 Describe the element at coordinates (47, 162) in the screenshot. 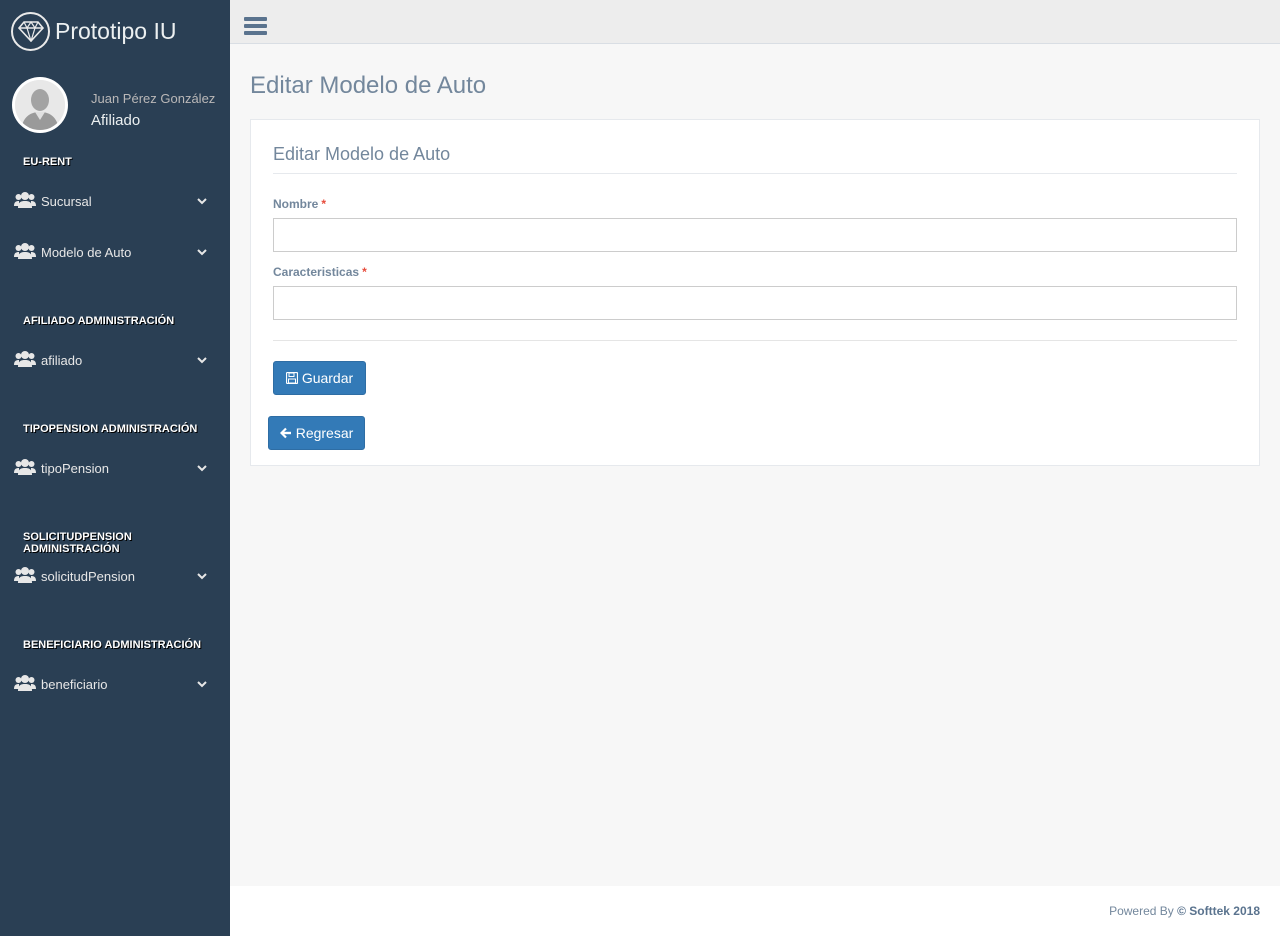

I see `section-title-eu-rent: EU-RENT` at that location.